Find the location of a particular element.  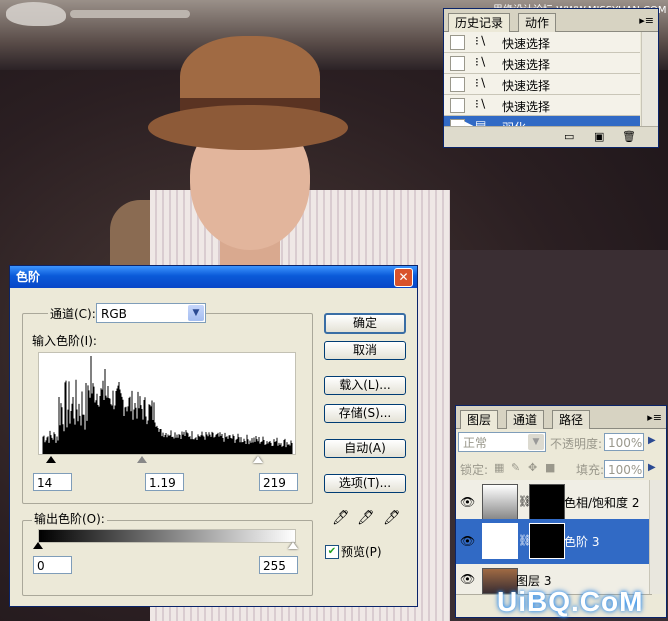

history-footer: ▭ ▣ 🗑 is located at coordinates (551, 136).